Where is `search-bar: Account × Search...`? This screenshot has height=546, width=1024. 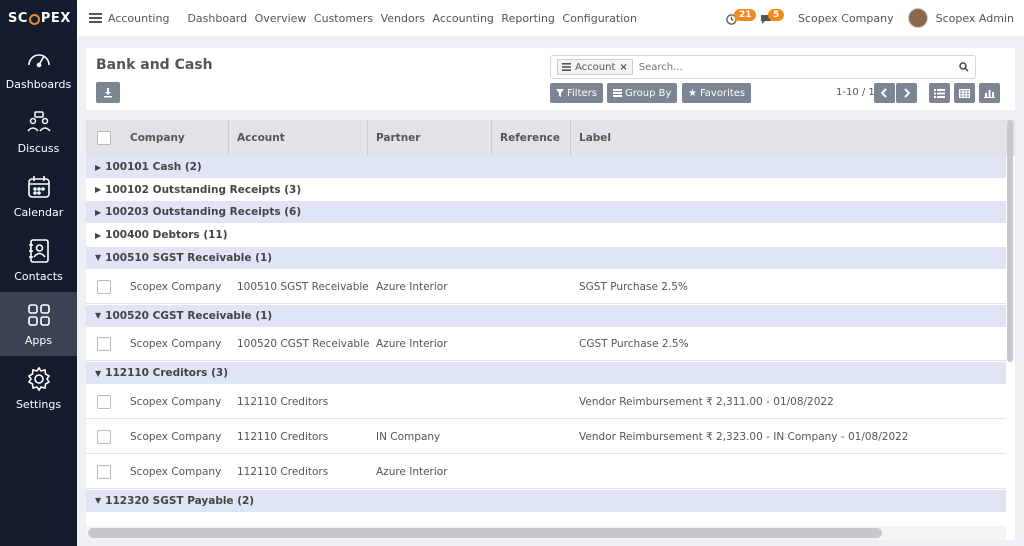 search-bar: Account × Search... is located at coordinates (763, 67).